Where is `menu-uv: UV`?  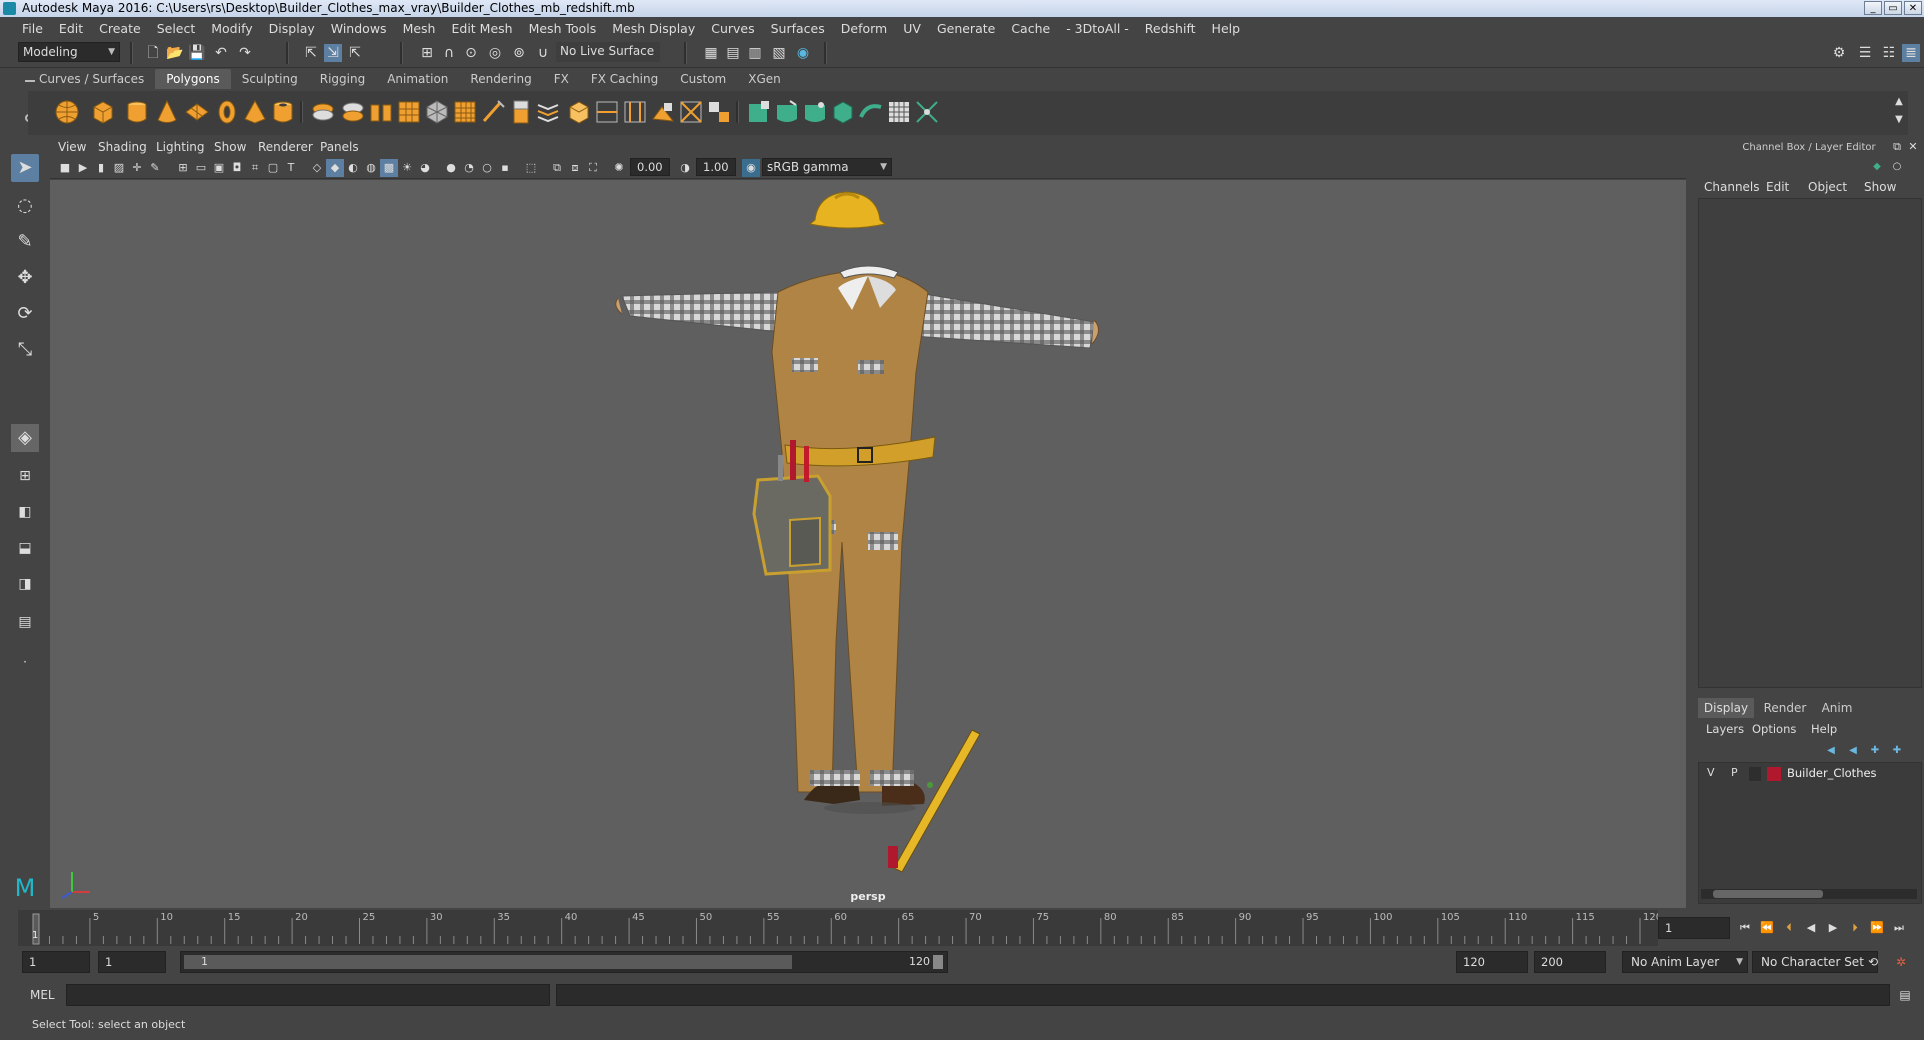
menu-uv: UV is located at coordinates (912, 28).